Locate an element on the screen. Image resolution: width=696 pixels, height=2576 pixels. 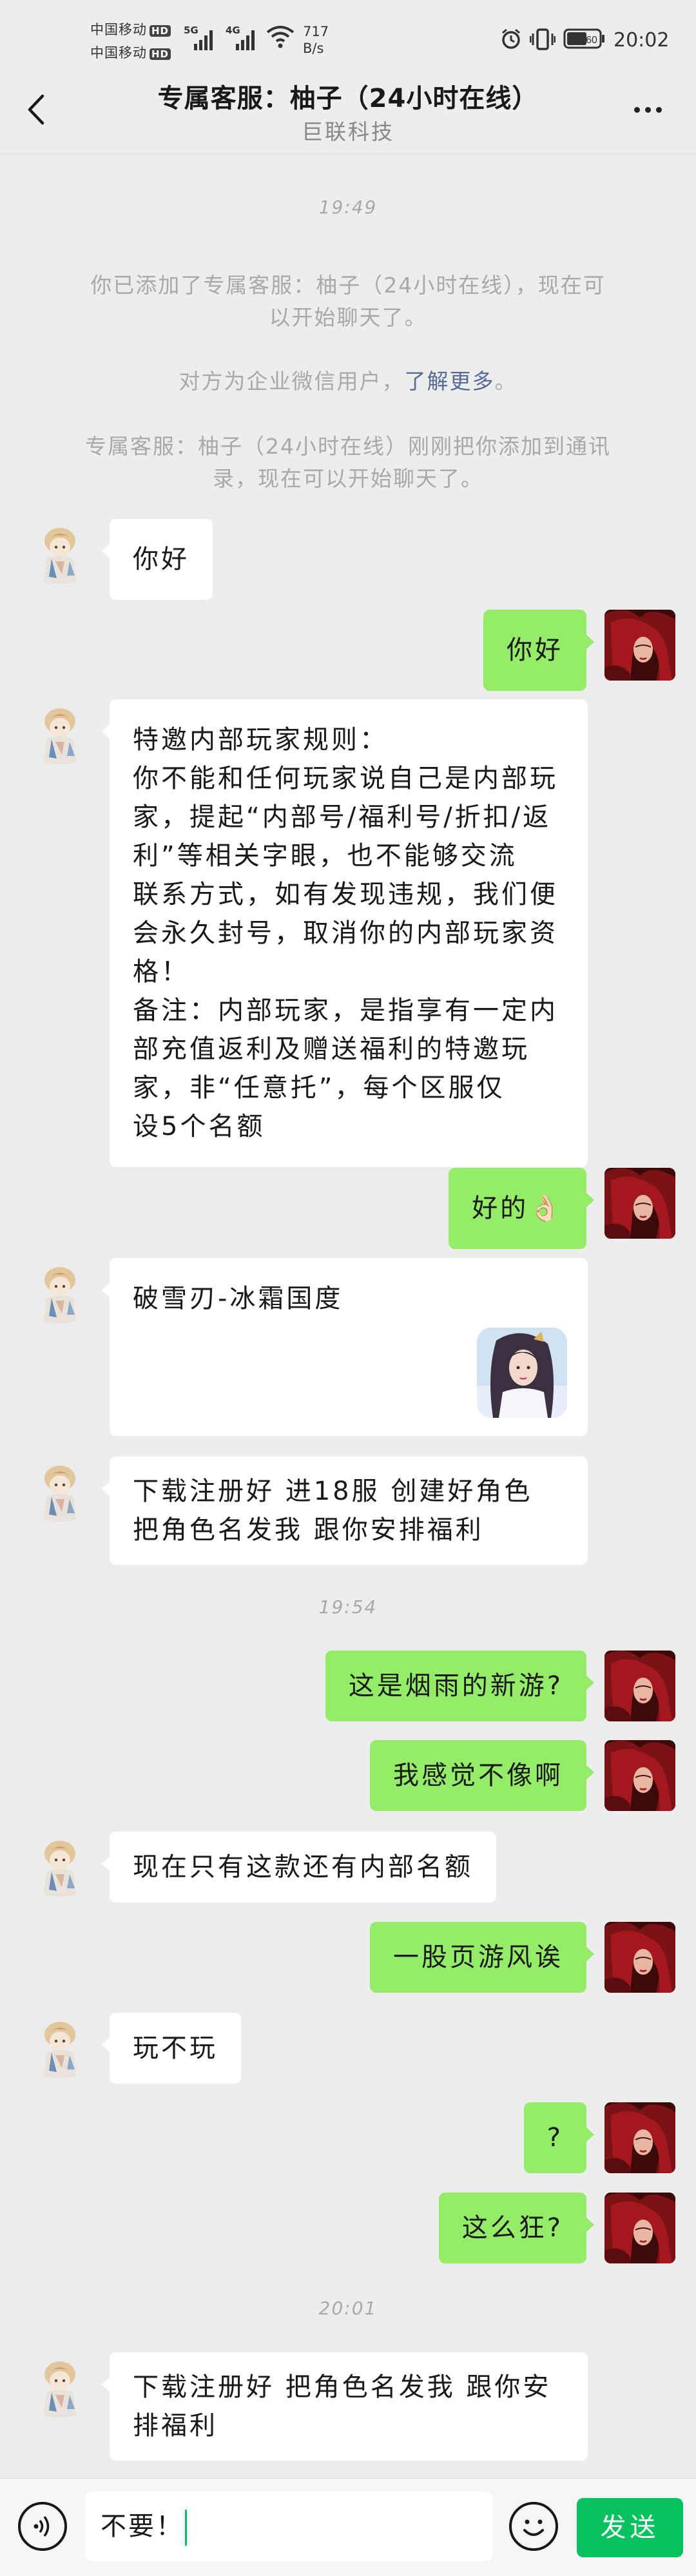
net-speed: 717 B/s is located at coordinates (316, 40).